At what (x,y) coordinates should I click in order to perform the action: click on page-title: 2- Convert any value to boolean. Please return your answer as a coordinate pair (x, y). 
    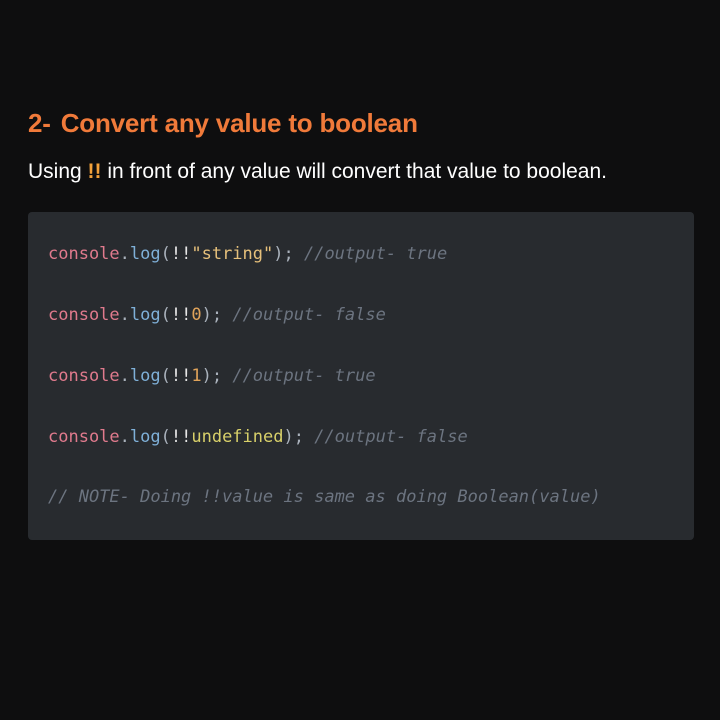
    Looking at the image, I should click on (223, 123).